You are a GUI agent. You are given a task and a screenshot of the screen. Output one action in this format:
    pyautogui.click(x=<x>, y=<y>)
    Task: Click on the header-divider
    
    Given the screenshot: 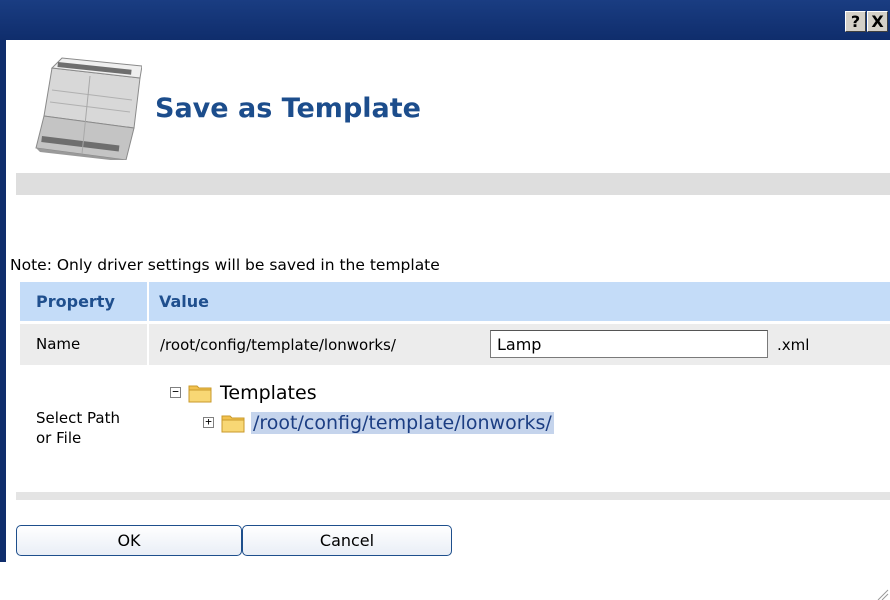 What is the action you would take?
    pyautogui.click(x=148, y=301)
    